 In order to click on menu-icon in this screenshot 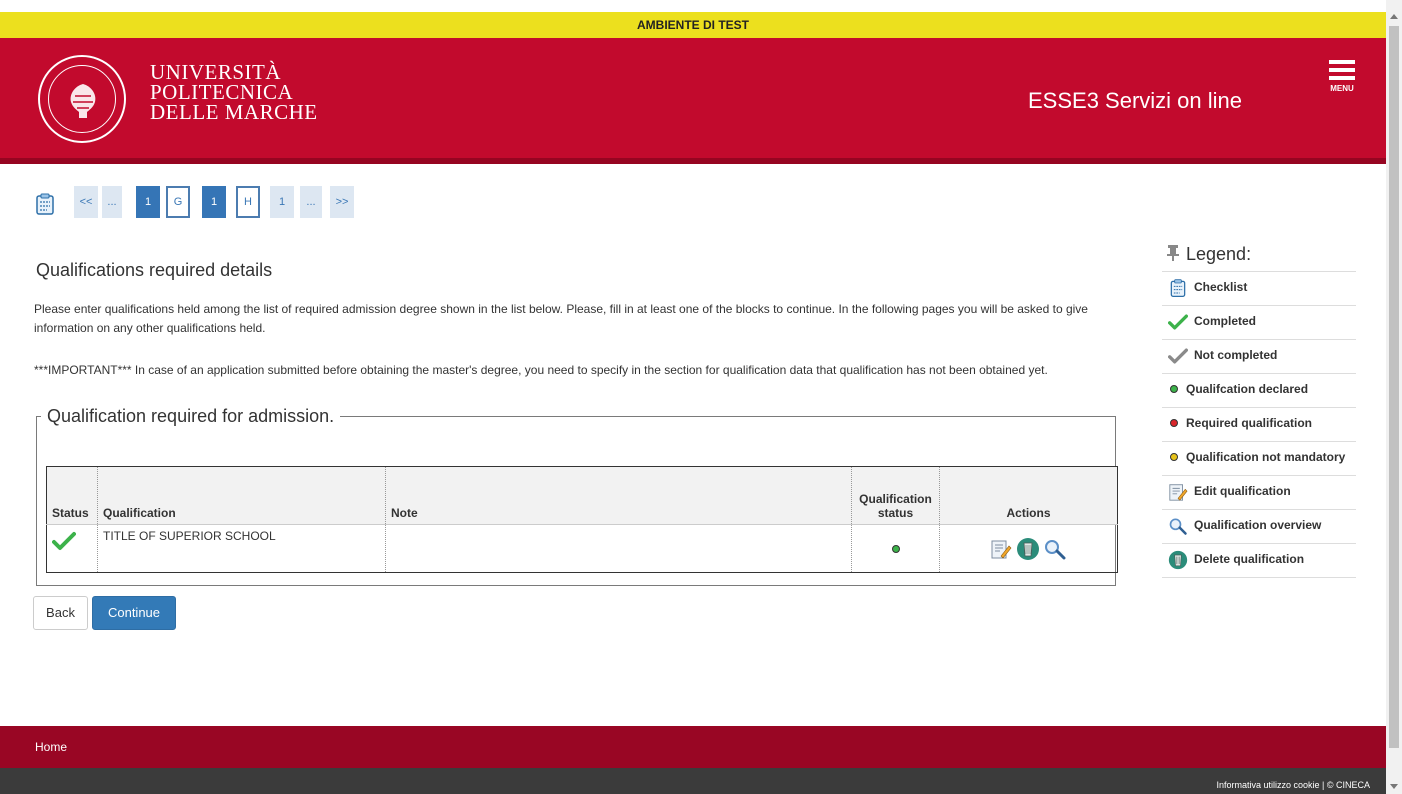, I will do `click(1342, 62)`.